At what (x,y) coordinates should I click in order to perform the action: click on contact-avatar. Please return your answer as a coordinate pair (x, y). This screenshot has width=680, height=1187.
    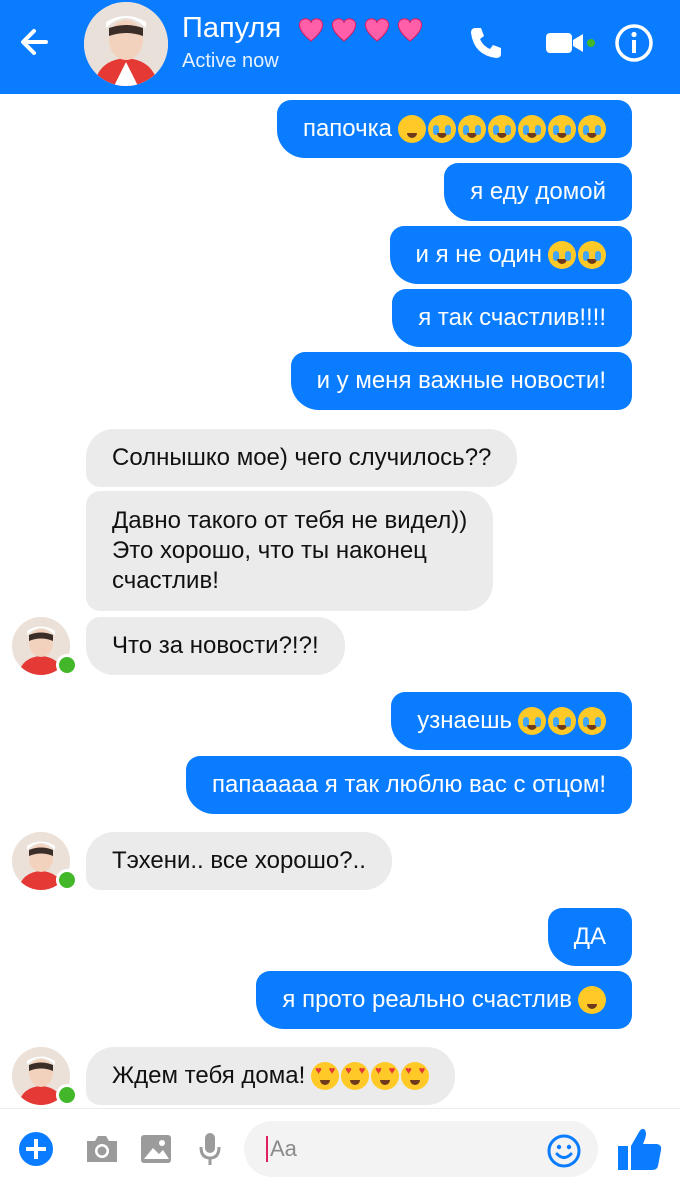
    Looking at the image, I should click on (126, 44).